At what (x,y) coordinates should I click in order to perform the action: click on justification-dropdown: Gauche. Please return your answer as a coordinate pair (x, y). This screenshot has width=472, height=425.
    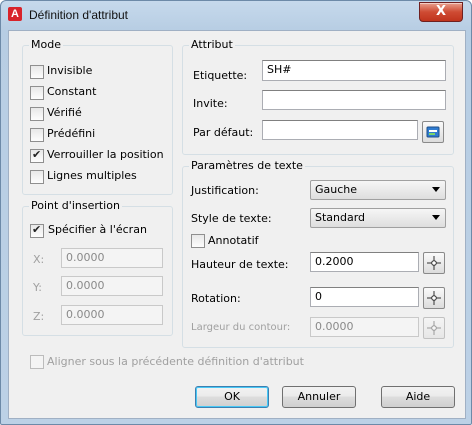
    Looking at the image, I should click on (378, 190).